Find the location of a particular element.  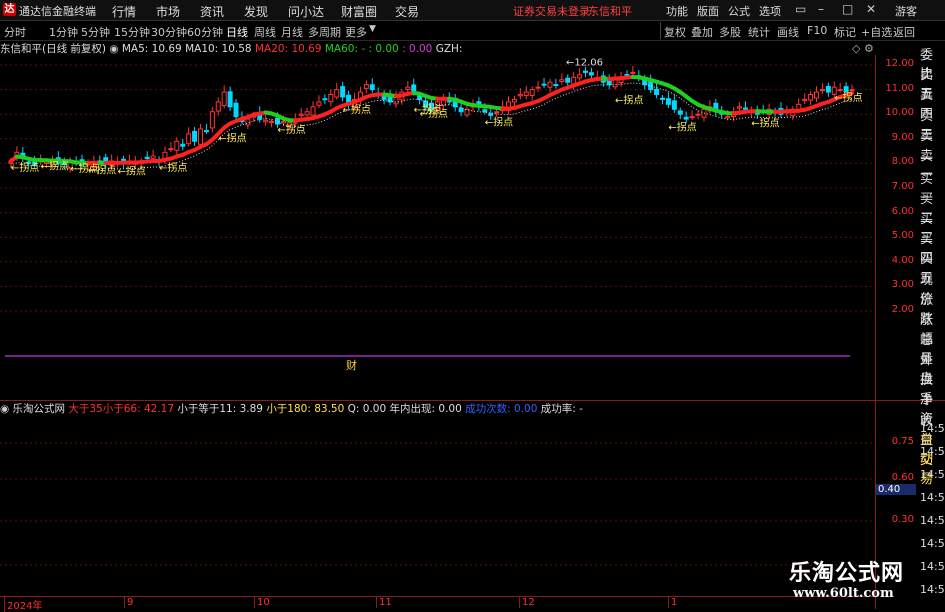

tool-add-watchlist: +自选 is located at coordinates (876, 32).